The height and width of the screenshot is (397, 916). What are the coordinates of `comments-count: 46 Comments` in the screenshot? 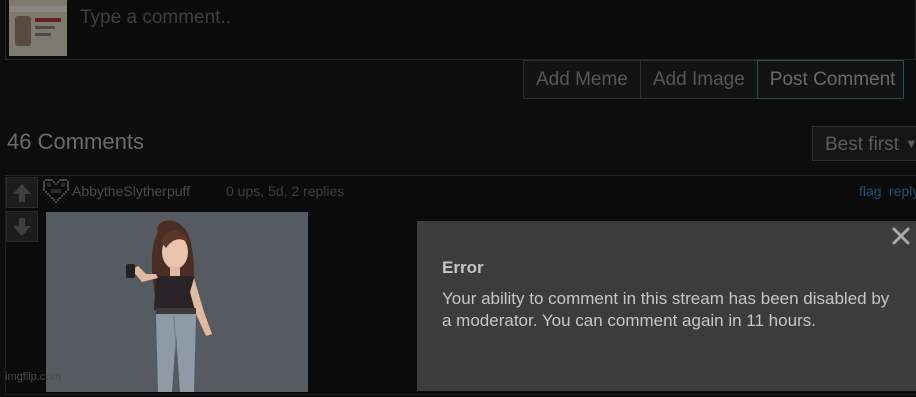 It's located at (75, 141).